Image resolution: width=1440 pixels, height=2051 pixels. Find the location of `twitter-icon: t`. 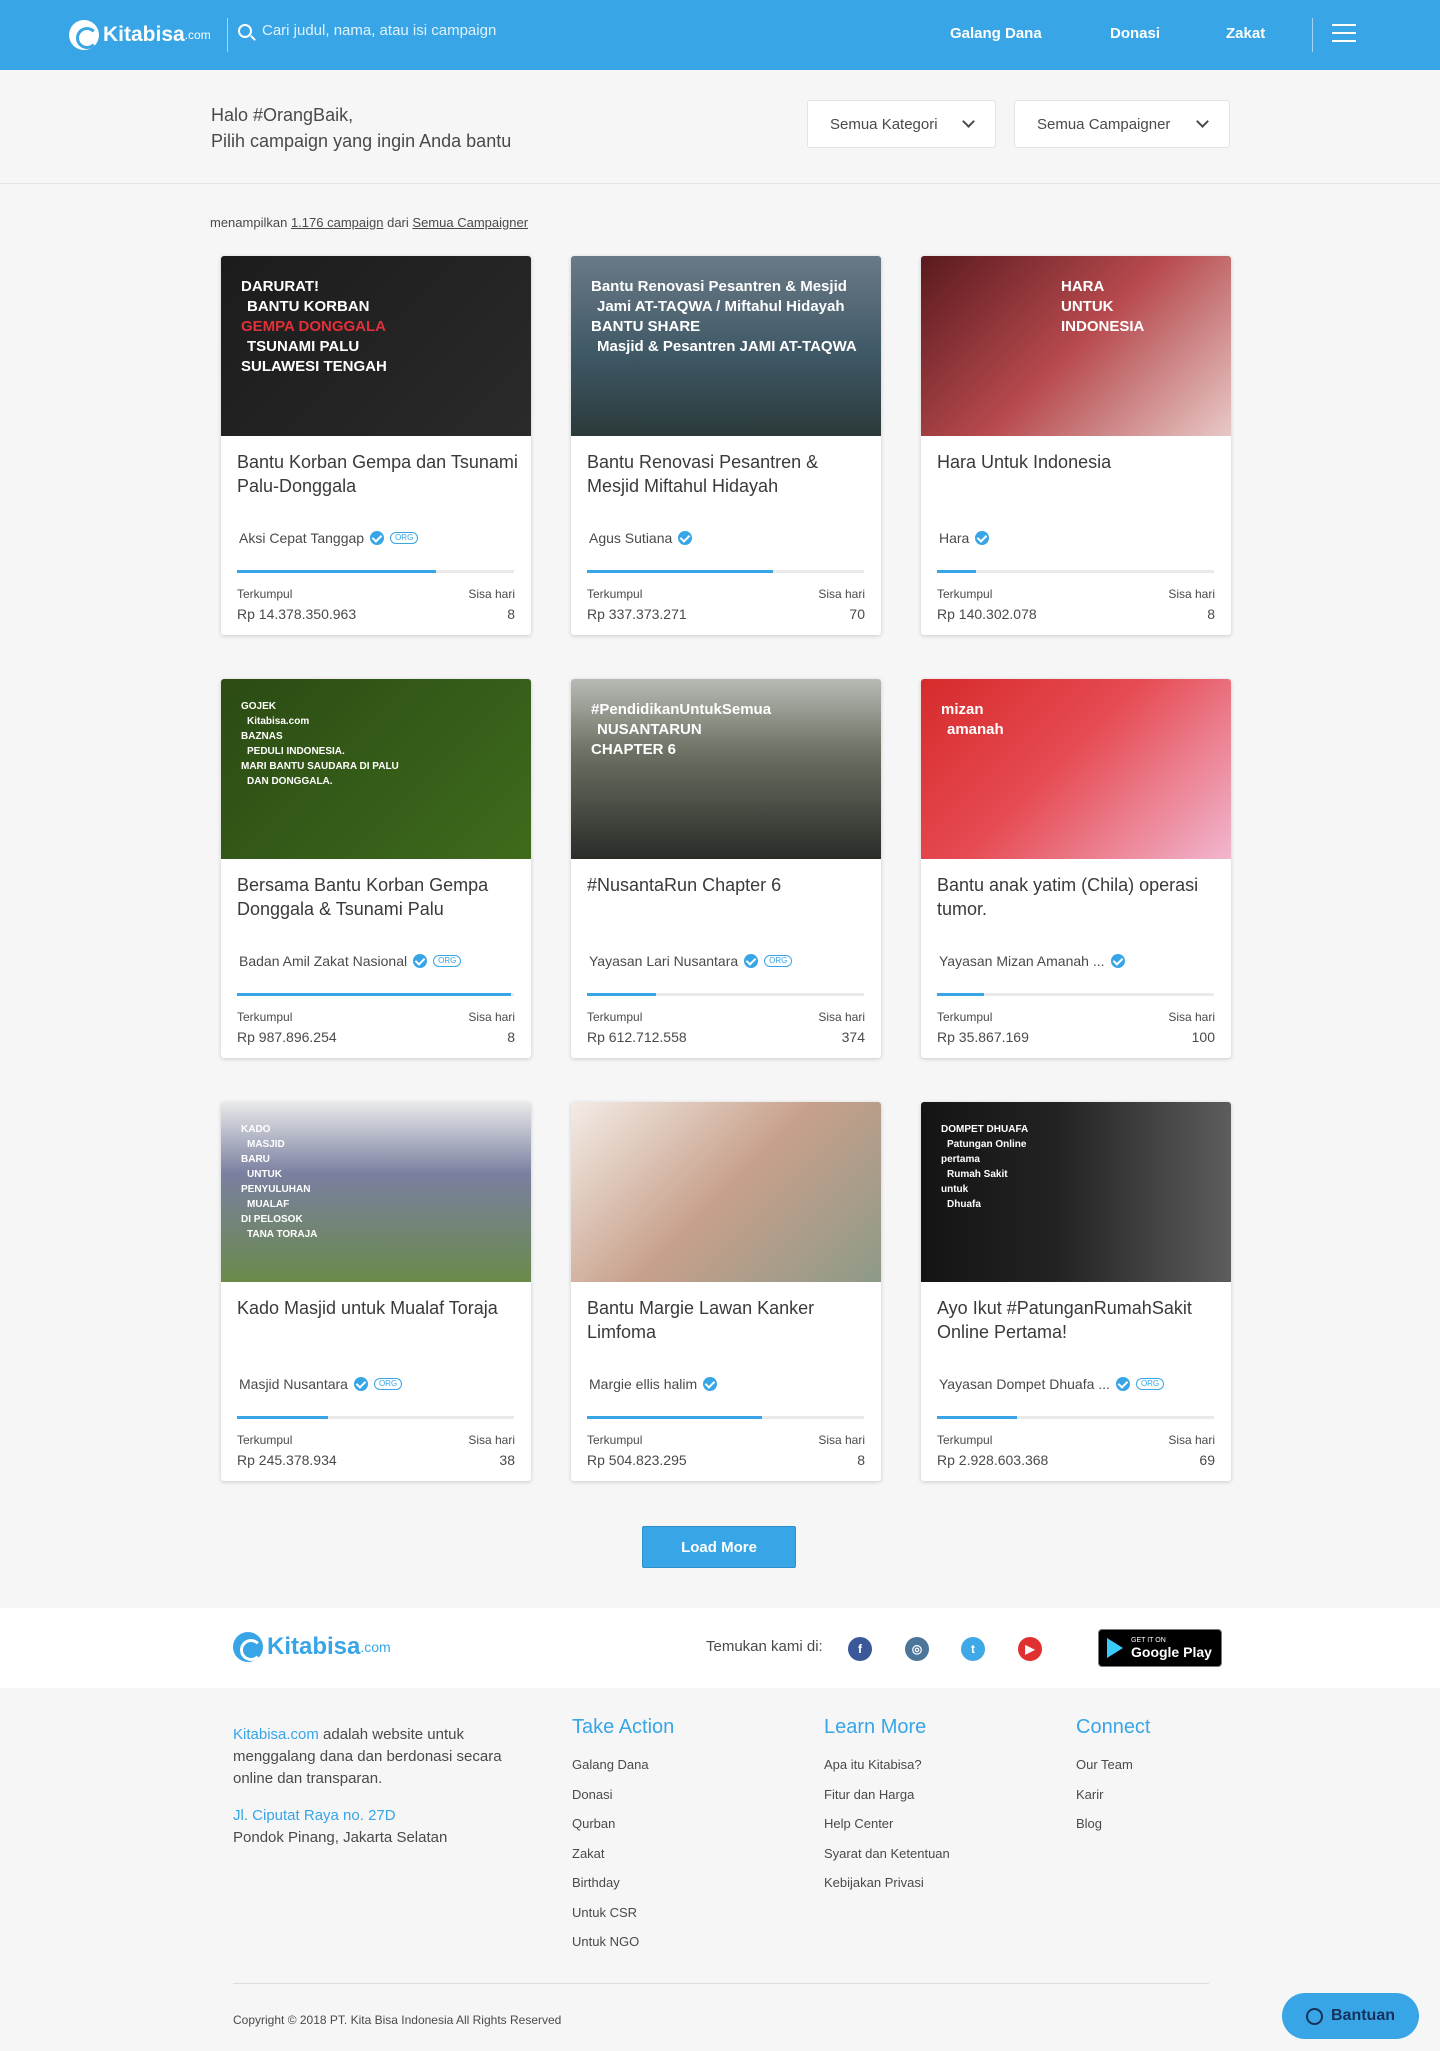

twitter-icon: t is located at coordinates (973, 1649).